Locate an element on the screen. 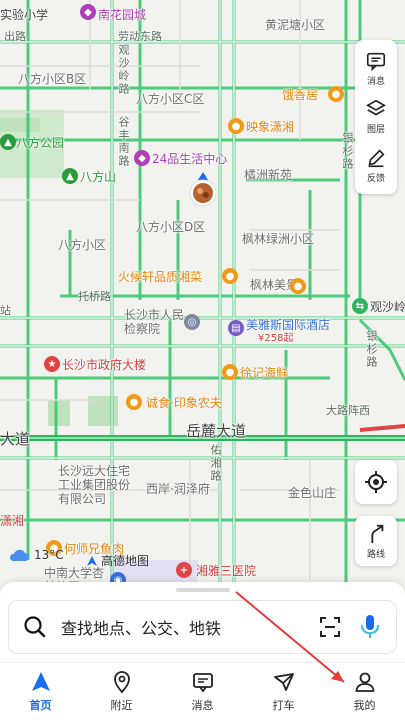 The height and width of the screenshot is (720, 405). label-bafang-hill: 八方山 is located at coordinates (98, 177).